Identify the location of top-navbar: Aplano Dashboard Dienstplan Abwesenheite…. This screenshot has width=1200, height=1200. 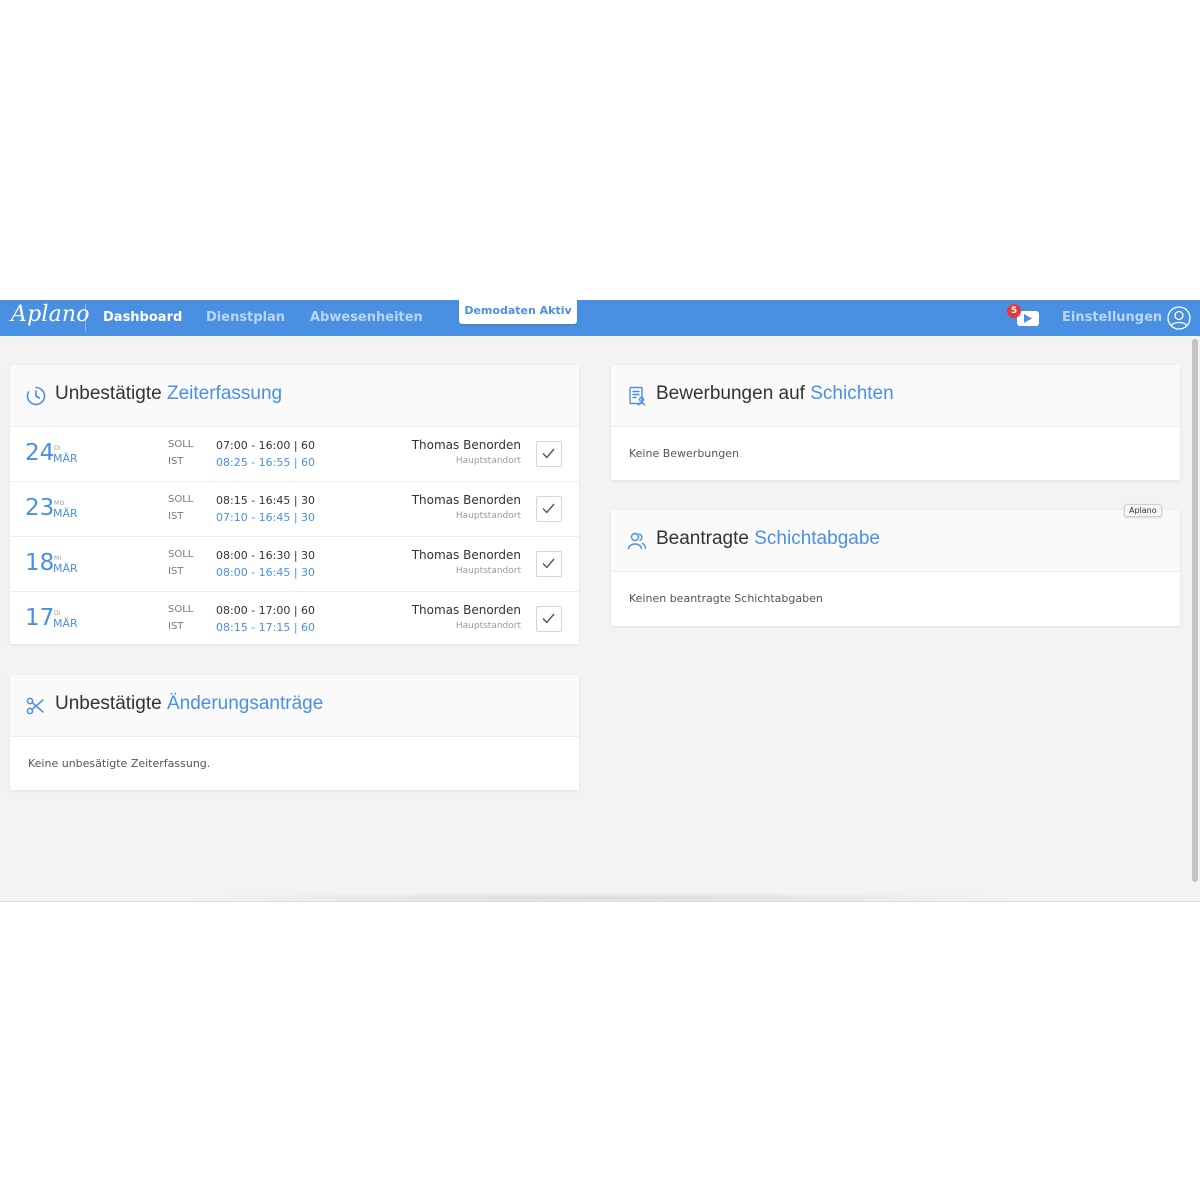
(600, 318).